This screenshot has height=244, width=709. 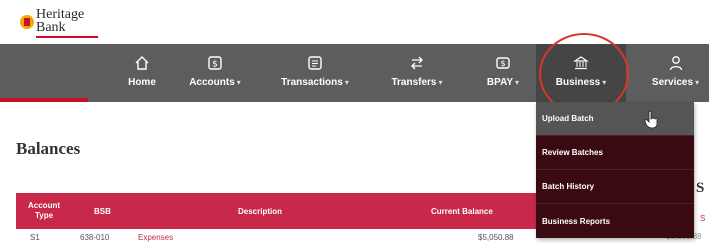 What do you see at coordinates (95, 237) in the screenshot?
I see `cell-bsb: 638-010` at bounding box center [95, 237].